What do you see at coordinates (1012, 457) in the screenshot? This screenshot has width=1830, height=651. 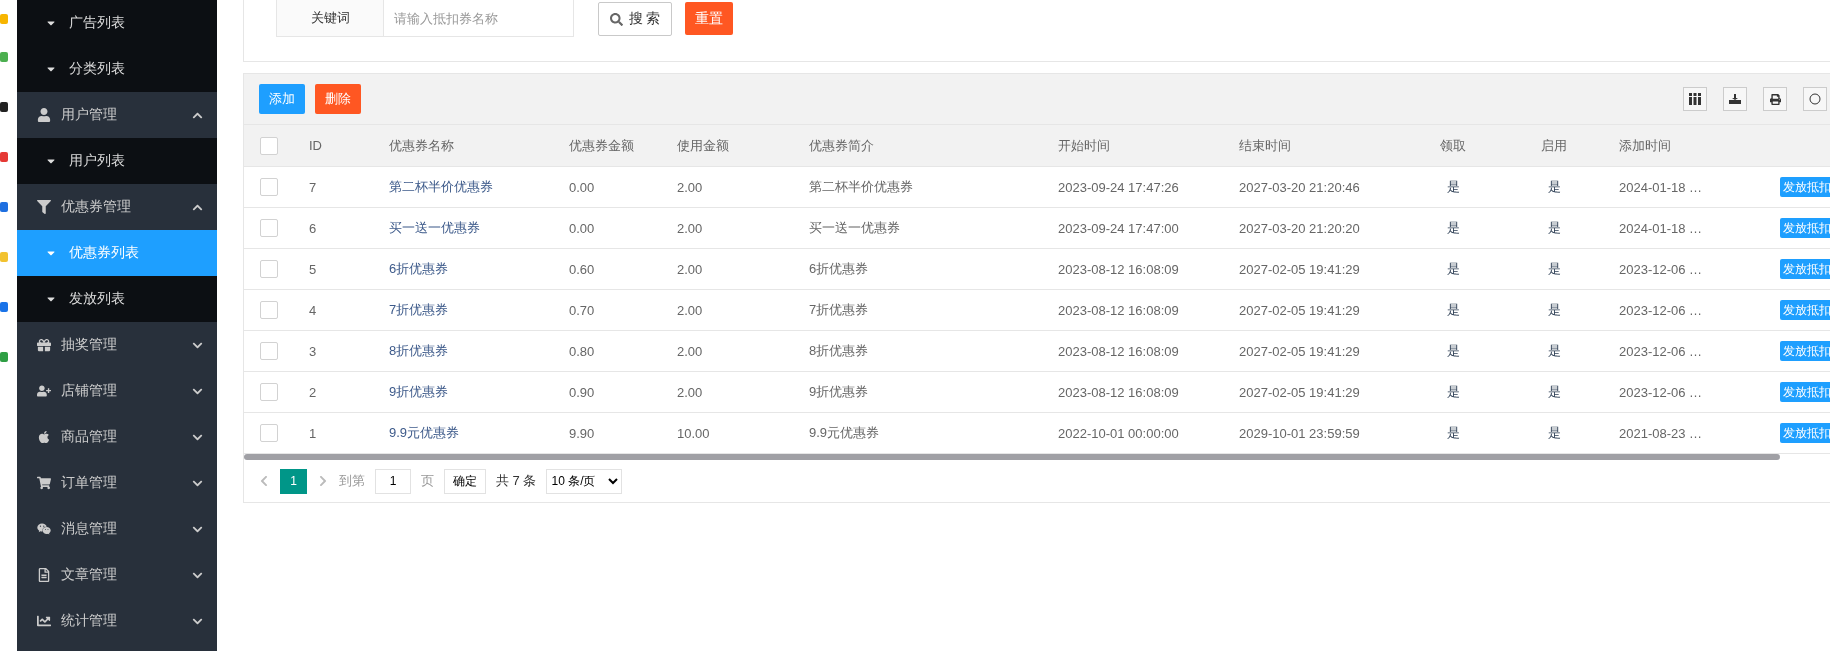 I see `scrollbar` at bounding box center [1012, 457].